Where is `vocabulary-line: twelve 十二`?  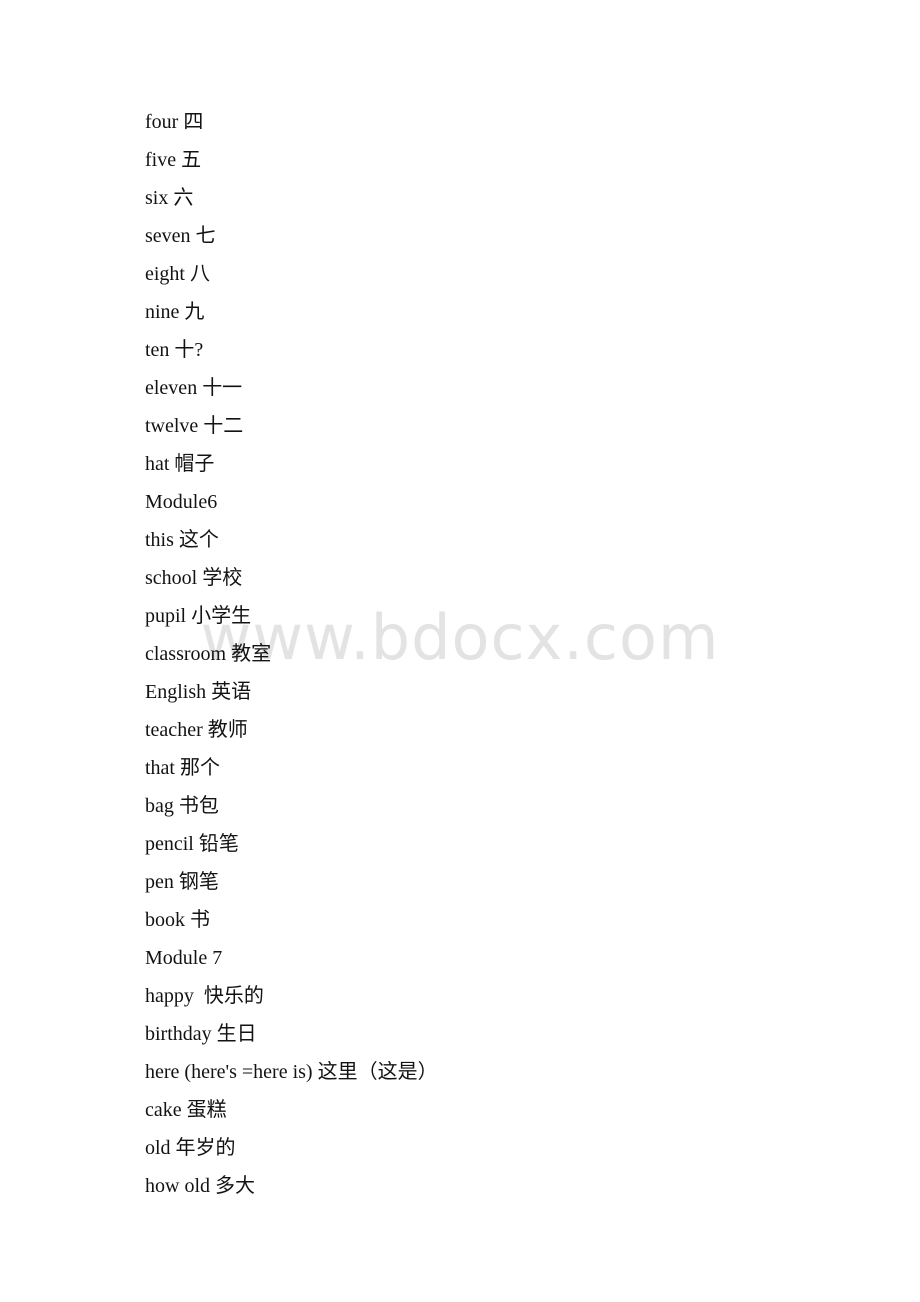 vocabulary-line: twelve 十二 is located at coordinates (194, 426).